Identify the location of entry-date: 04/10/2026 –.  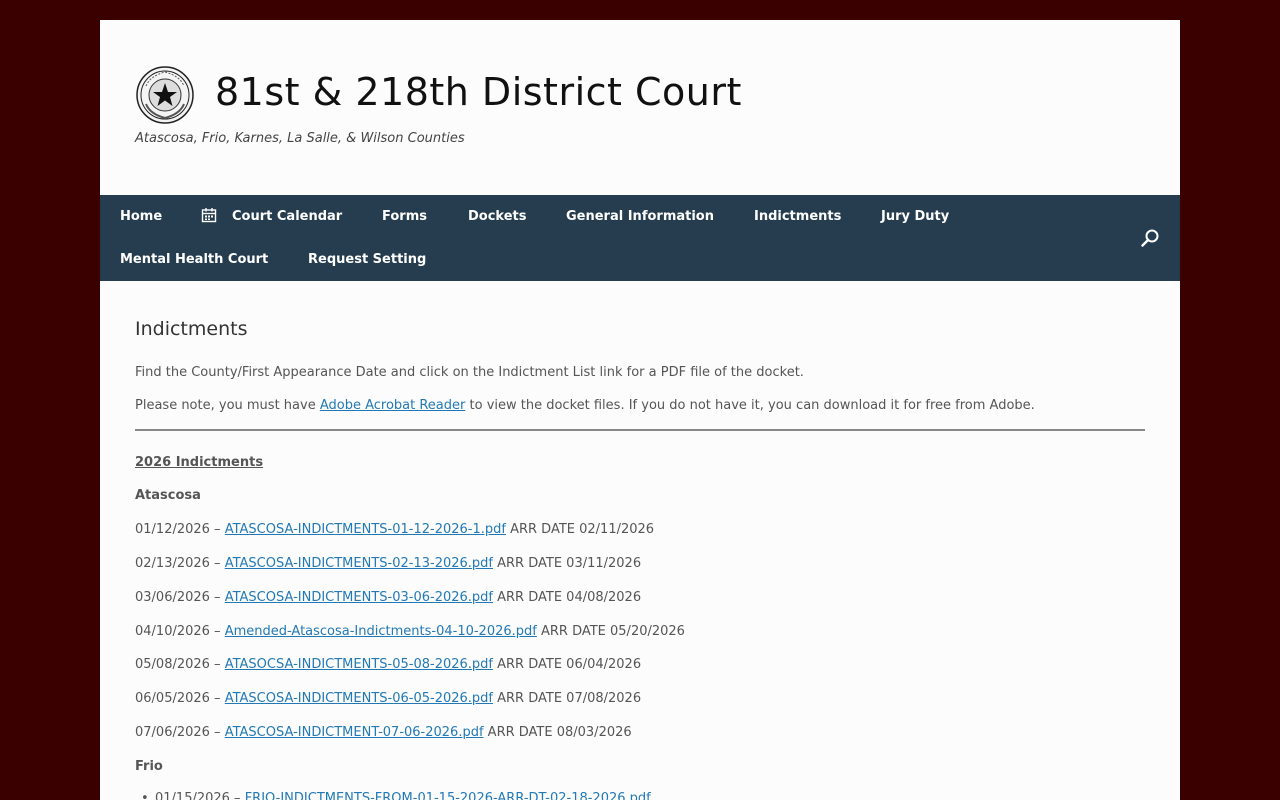
(180, 631).